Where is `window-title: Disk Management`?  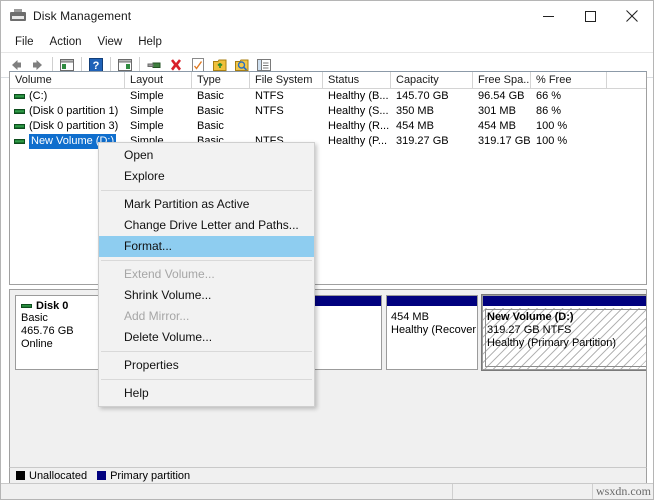 window-title: Disk Management is located at coordinates (82, 16).